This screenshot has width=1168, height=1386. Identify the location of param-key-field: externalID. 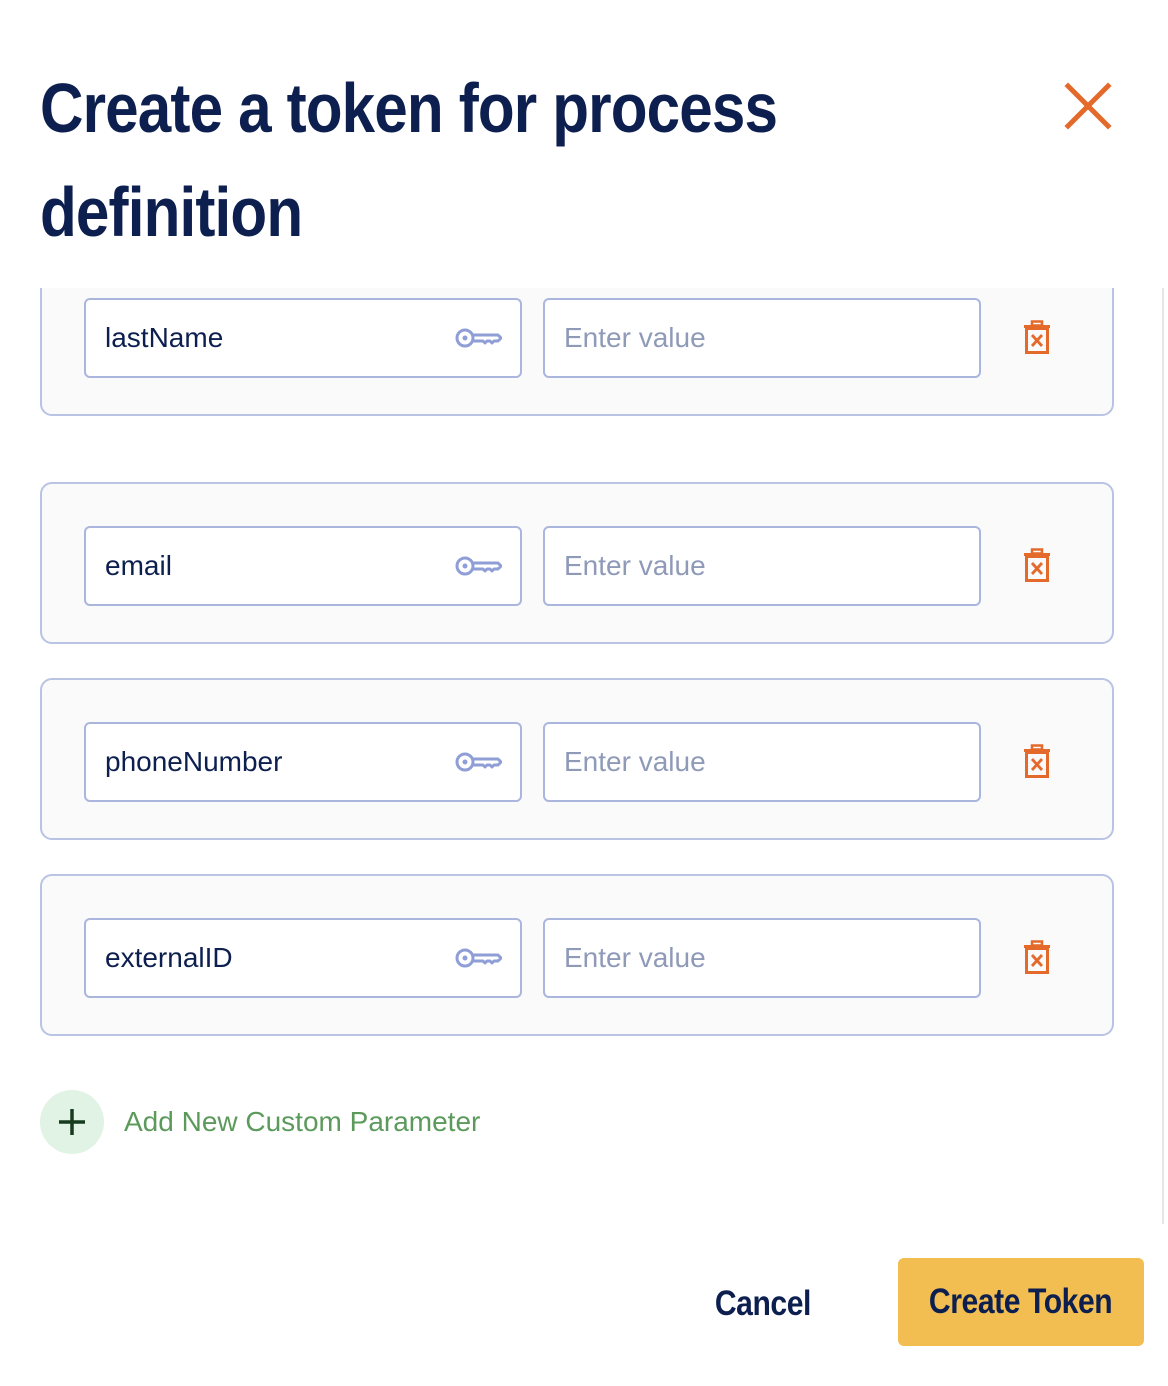
(303, 958).